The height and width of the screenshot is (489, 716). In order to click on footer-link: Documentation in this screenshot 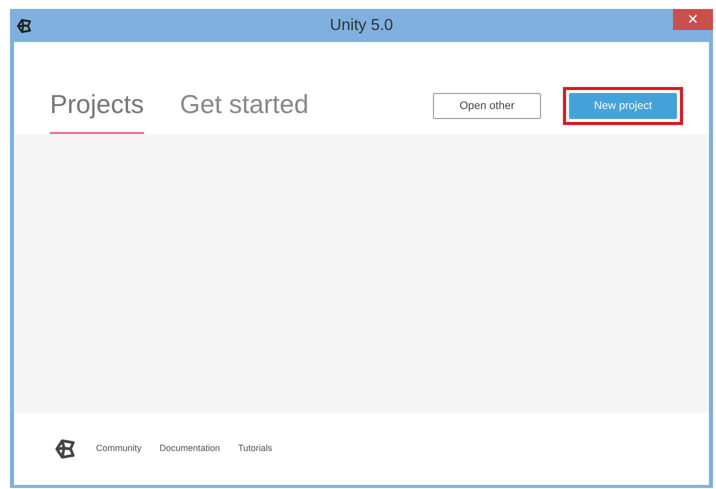, I will do `click(190, 449)`.